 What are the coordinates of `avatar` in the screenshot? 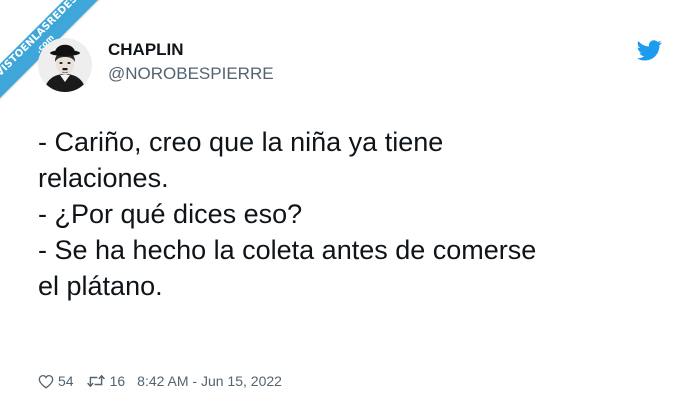 It's located at (65, 65).